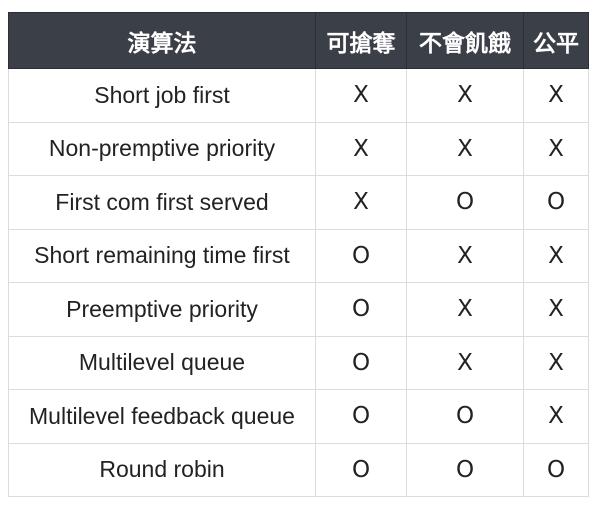 This screenshot has height=507, width=600. What do you see at coordinates (361, 40) in the screenshot?
I see `header-preemptive: 可搶奪` at bounding box center [361, 40].